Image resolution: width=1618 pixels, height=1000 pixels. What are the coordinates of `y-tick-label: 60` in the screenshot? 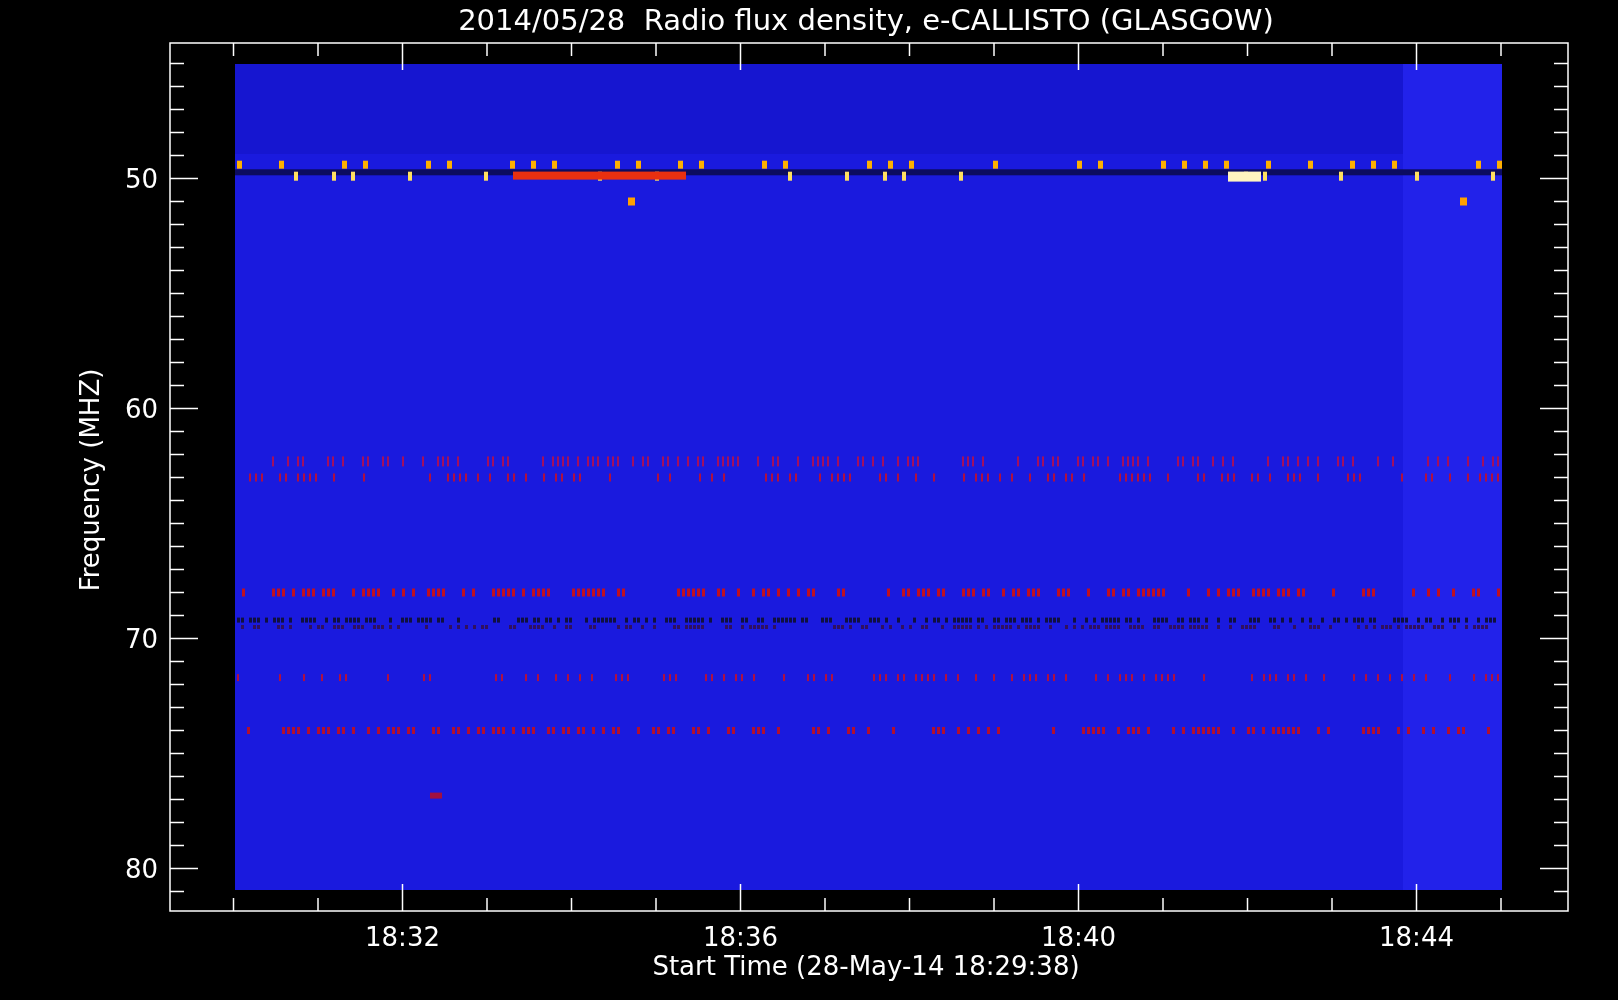 It's located at (141, 408).